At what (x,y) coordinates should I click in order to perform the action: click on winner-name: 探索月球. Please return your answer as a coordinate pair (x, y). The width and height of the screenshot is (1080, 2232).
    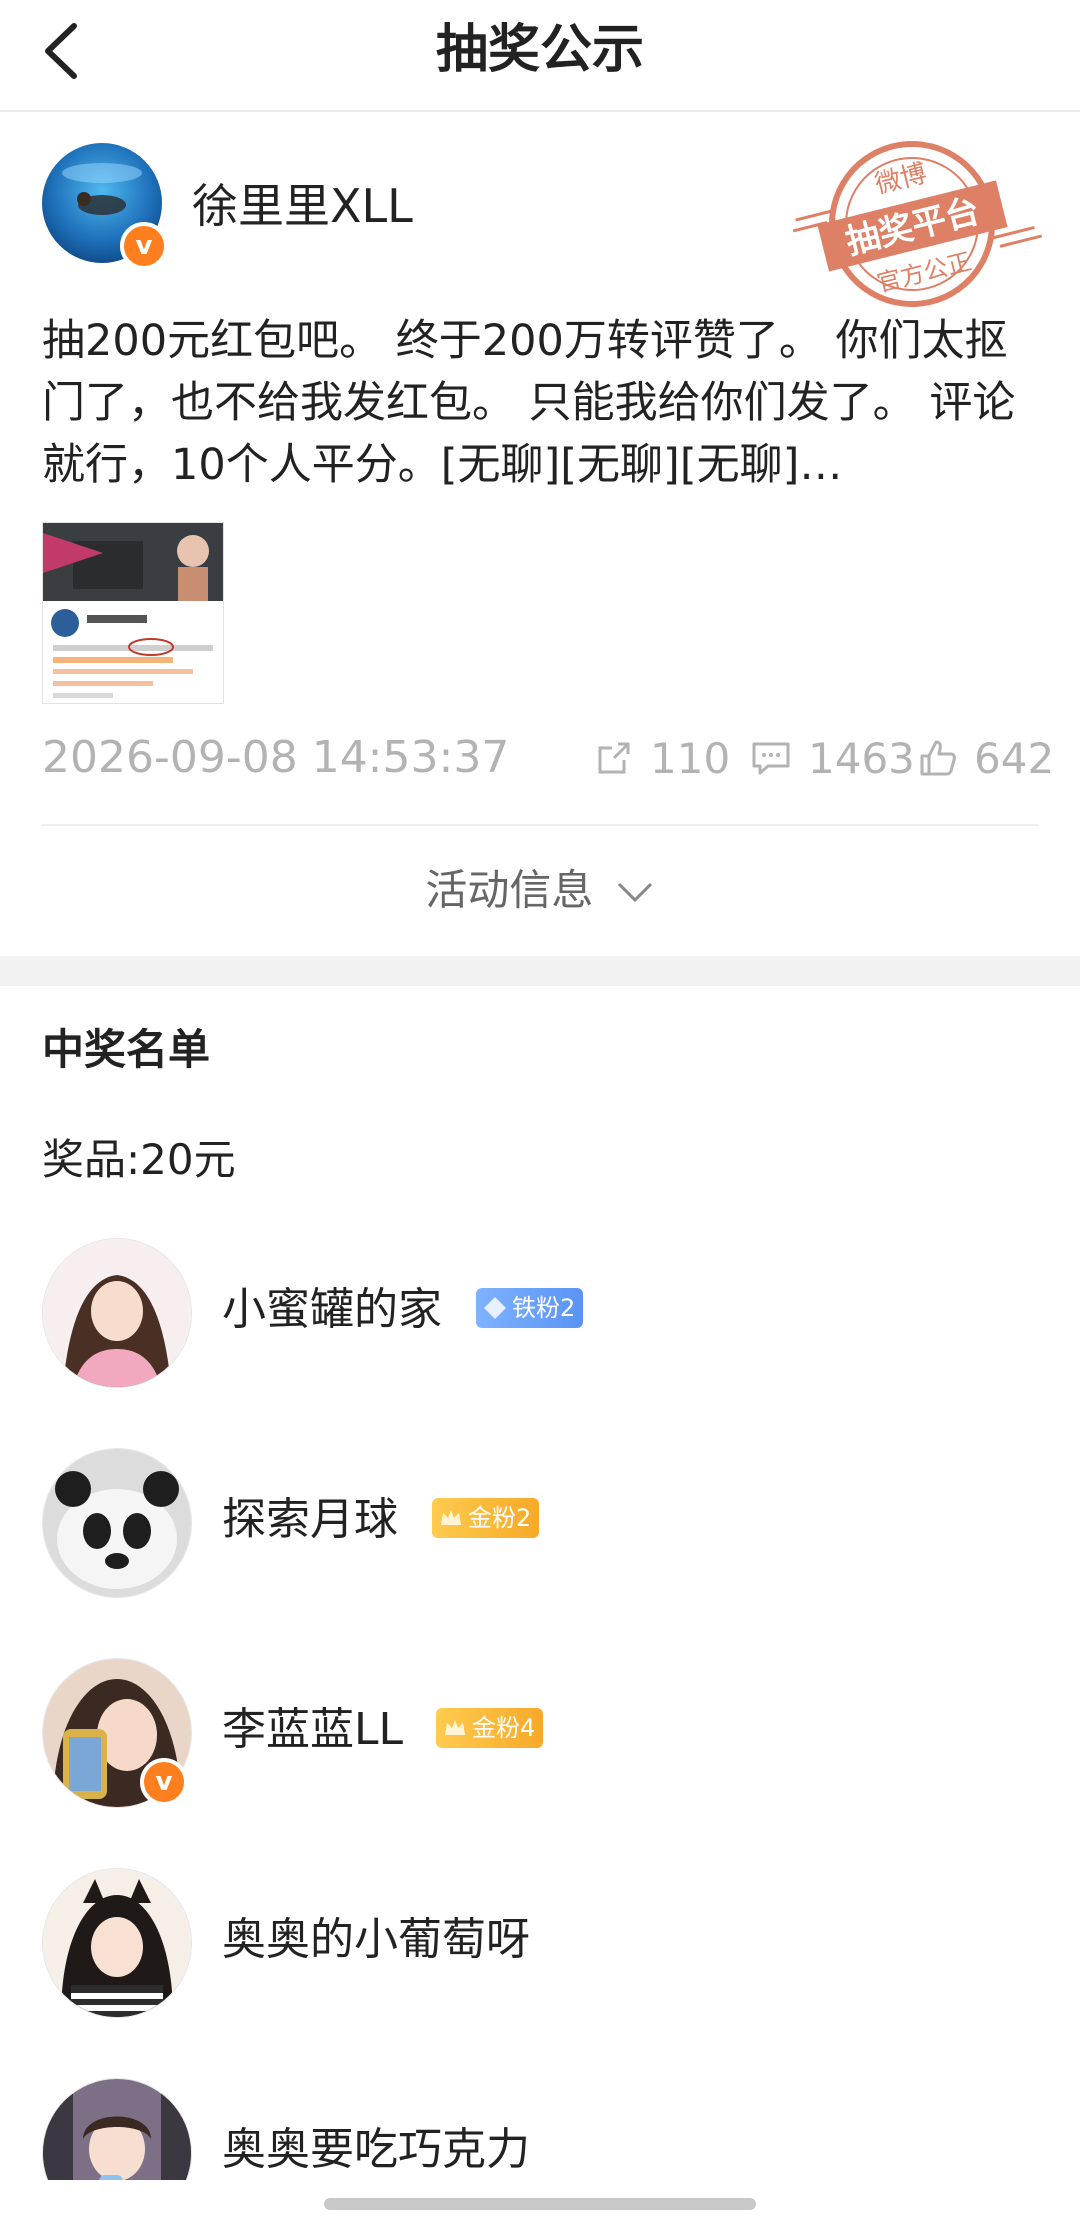
    Looking at the image, I should click on (310, 1520).